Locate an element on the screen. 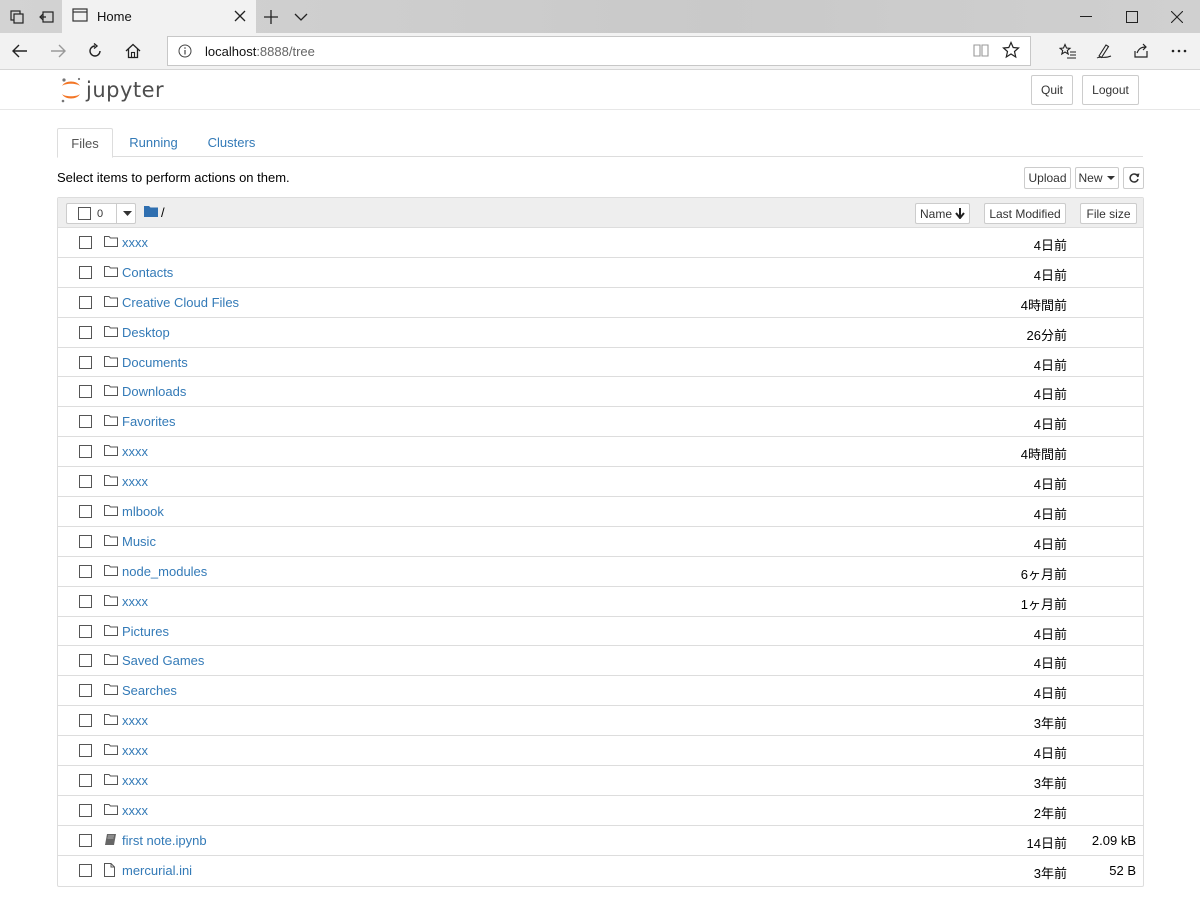  file-name-link: Desktop is located at coordinates (146, 332).